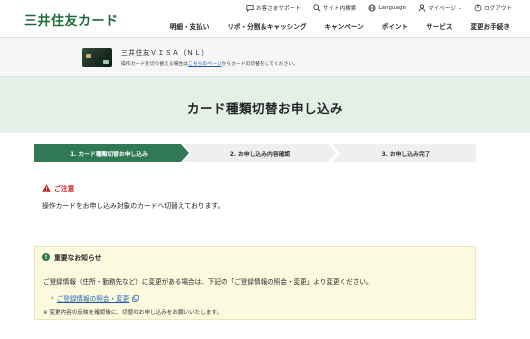 This screenshot has height=339, width=530. I want to click on important-heading-text: 重要なお知らせ, so click(78, 258).